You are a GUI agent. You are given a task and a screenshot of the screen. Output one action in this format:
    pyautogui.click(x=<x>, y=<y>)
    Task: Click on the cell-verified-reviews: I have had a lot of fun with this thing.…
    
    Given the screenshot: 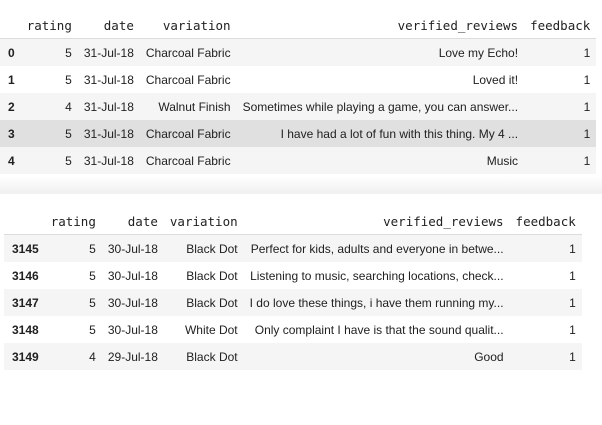 What is the action you would take?
    pyautogui.click(x=380, y=133)
    